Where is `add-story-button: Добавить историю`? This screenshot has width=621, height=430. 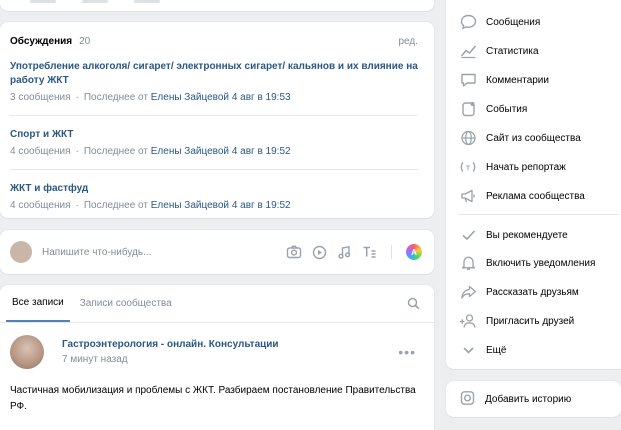
add-story-button: Добавить историю is located at coordinates (533, 399).